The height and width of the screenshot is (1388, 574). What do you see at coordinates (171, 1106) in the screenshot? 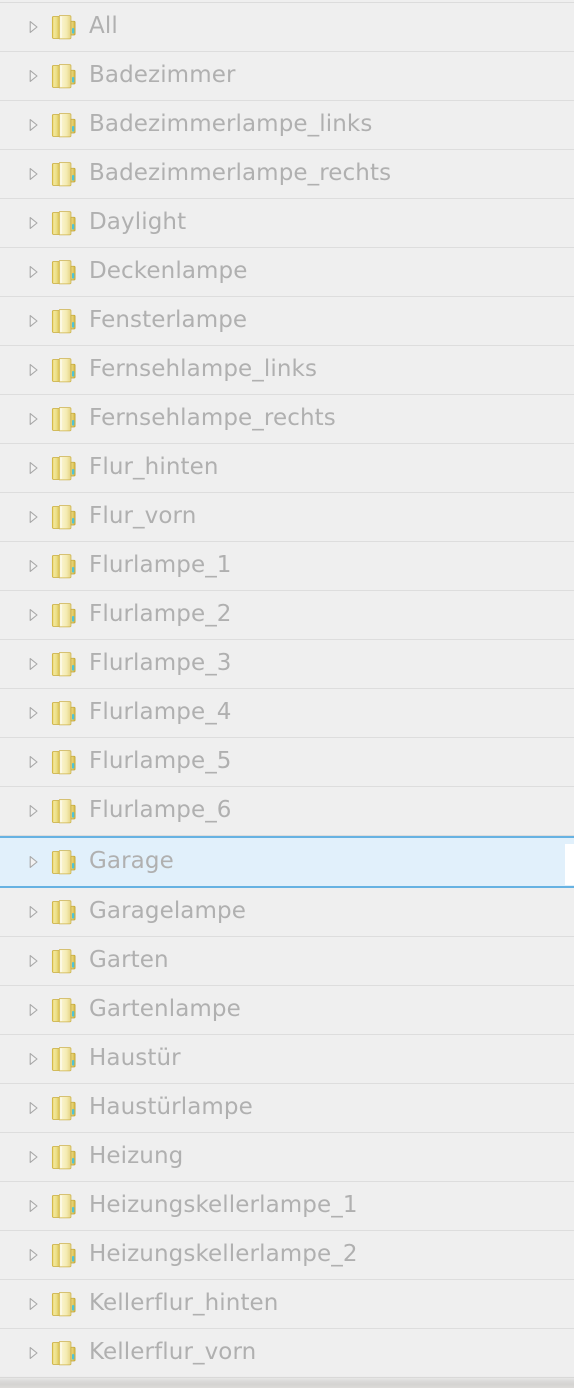
I see `tree-row-label: Haustürlampe` at bounding box center [171, 1106].